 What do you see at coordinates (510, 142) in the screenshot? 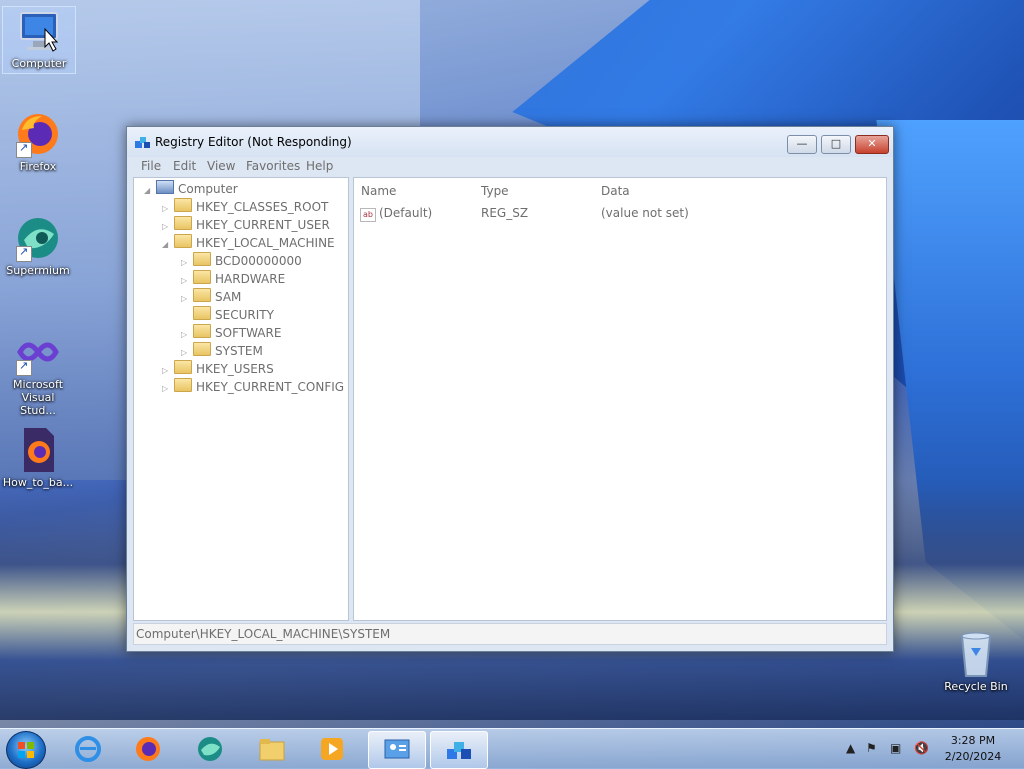
I see `title-bar: Registry Editor (Not Responding) — □ ✕` at bounding box center [510, 142].